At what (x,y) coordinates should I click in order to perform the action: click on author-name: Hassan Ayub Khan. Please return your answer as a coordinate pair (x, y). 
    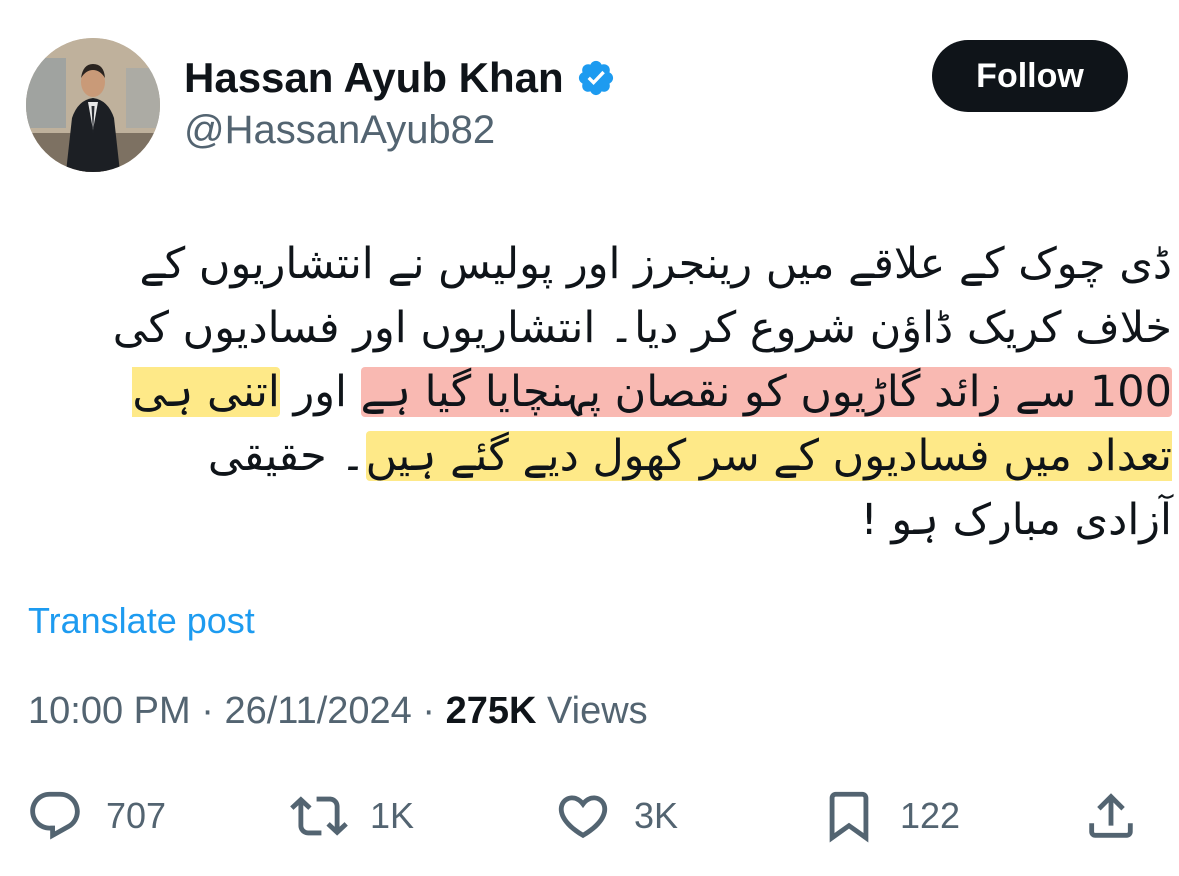
    Looking at the image, I should click on (374, 78).